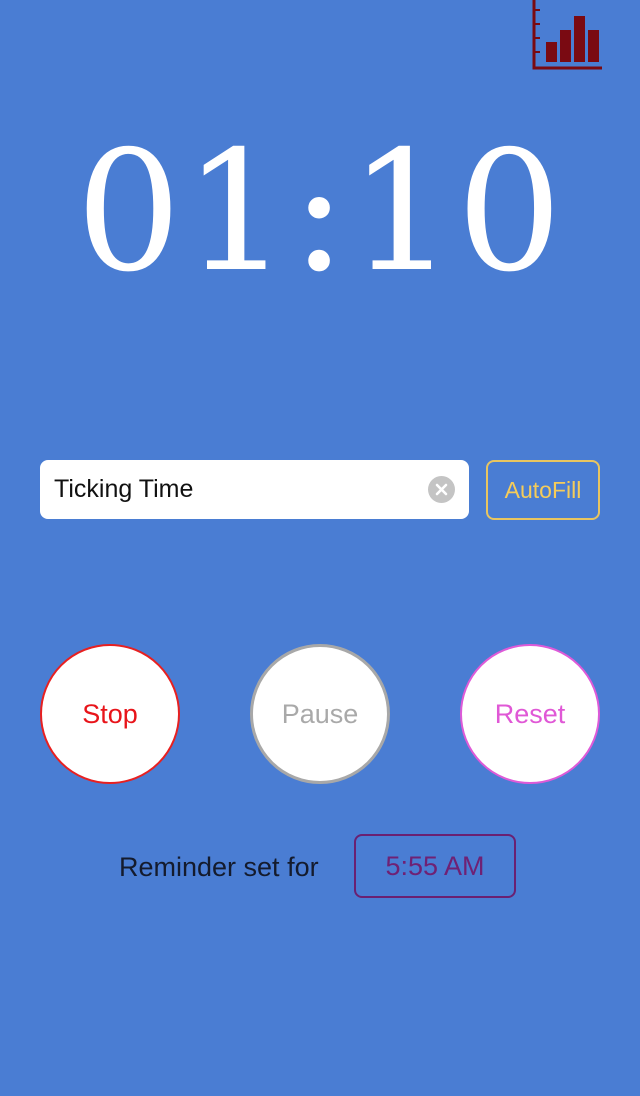 This screenshot has width=640, height=1096. Describe the element at coordinates (441, 489) in the screenshot. I see `clear-icon` at that location.